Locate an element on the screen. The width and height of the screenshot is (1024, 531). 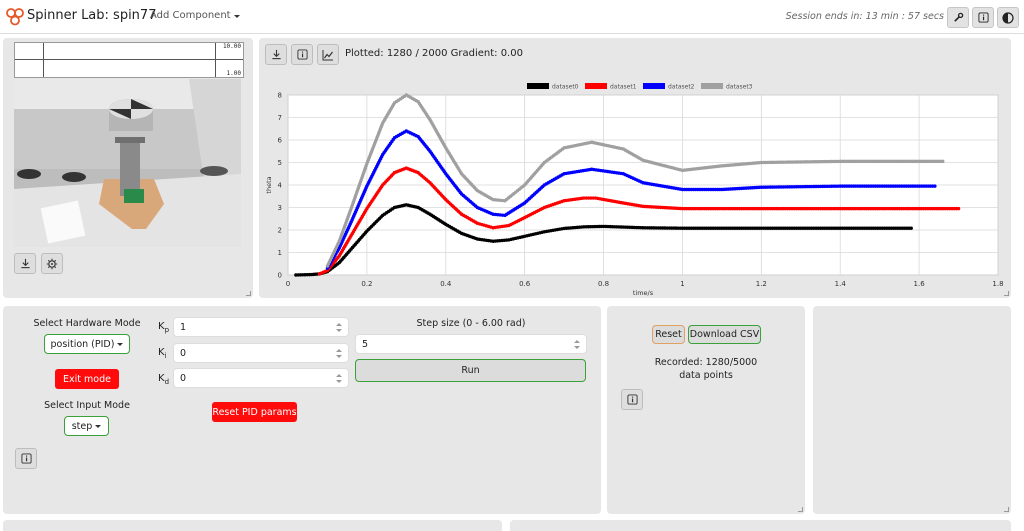
y-tick-label: 4 is located at coordinates (280, 186).